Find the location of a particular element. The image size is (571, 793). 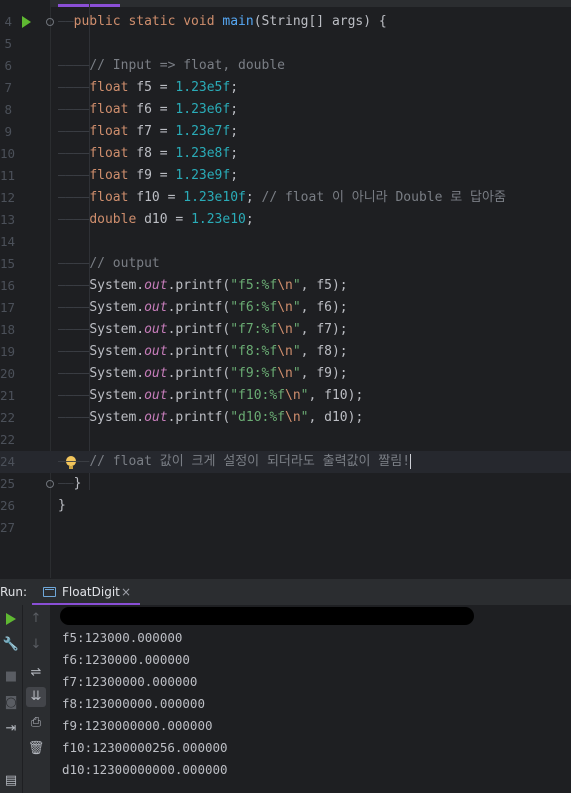

line-number: 7 is located at coordinates (8, 87).